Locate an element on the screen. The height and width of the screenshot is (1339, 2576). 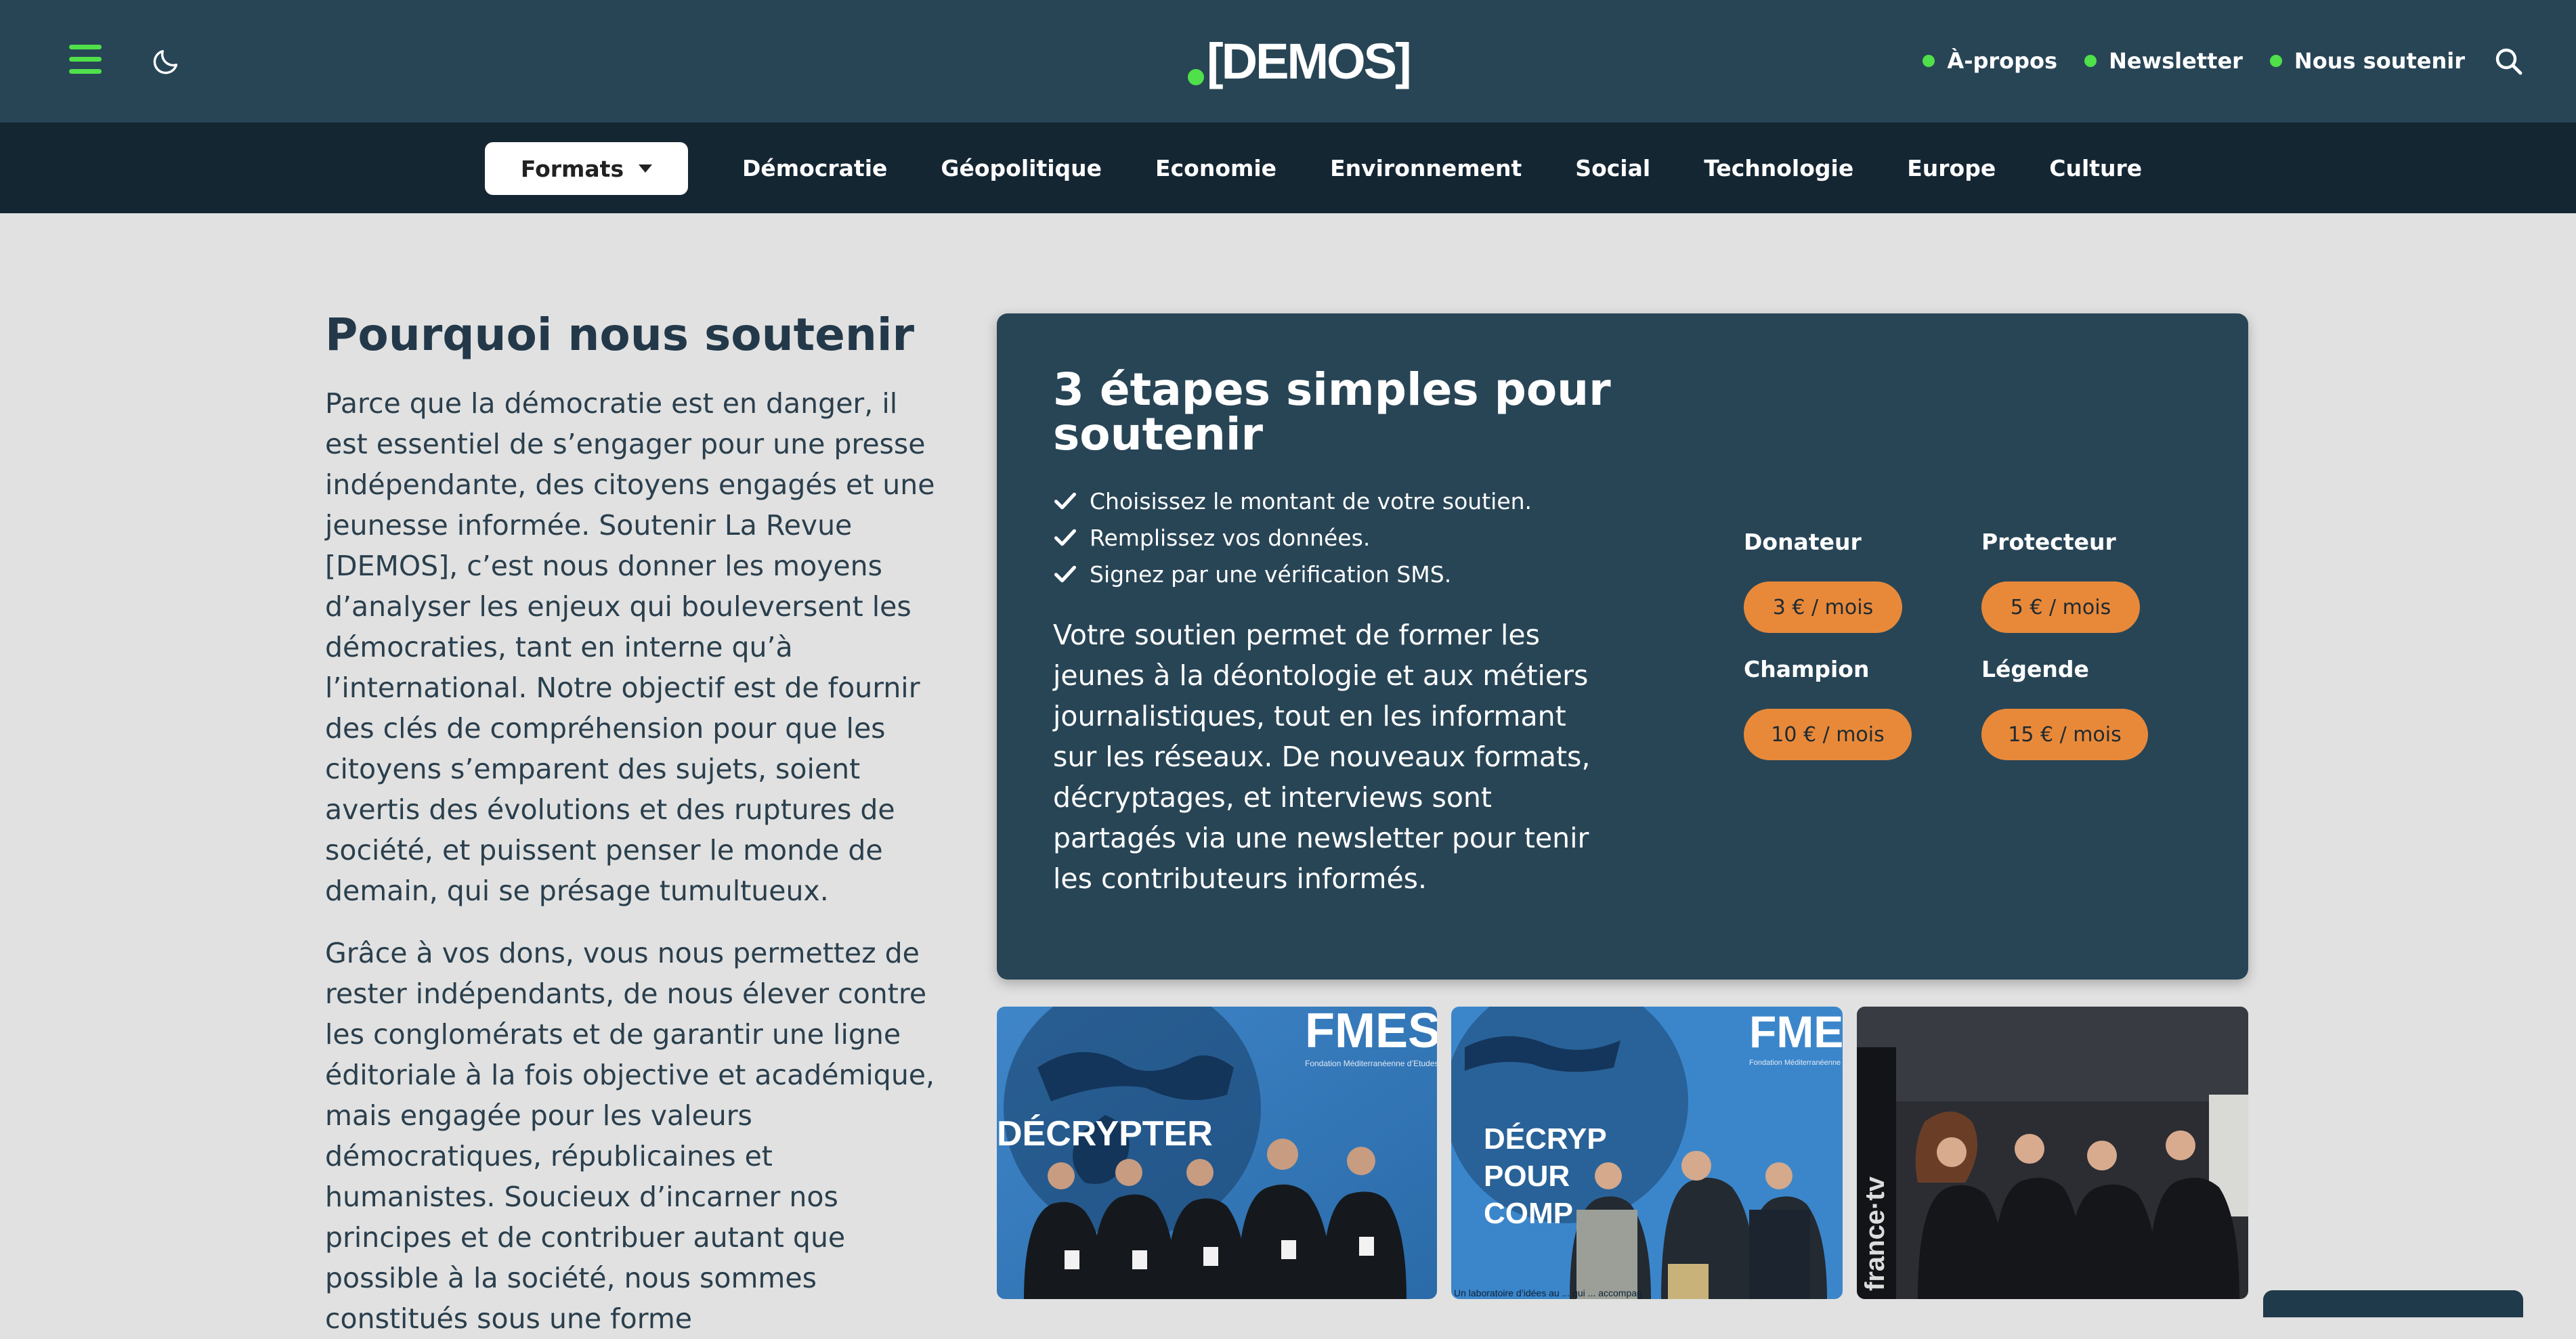
photo-2-big-text-1: DÉCRYP is located at coordinates (1545, 1139).